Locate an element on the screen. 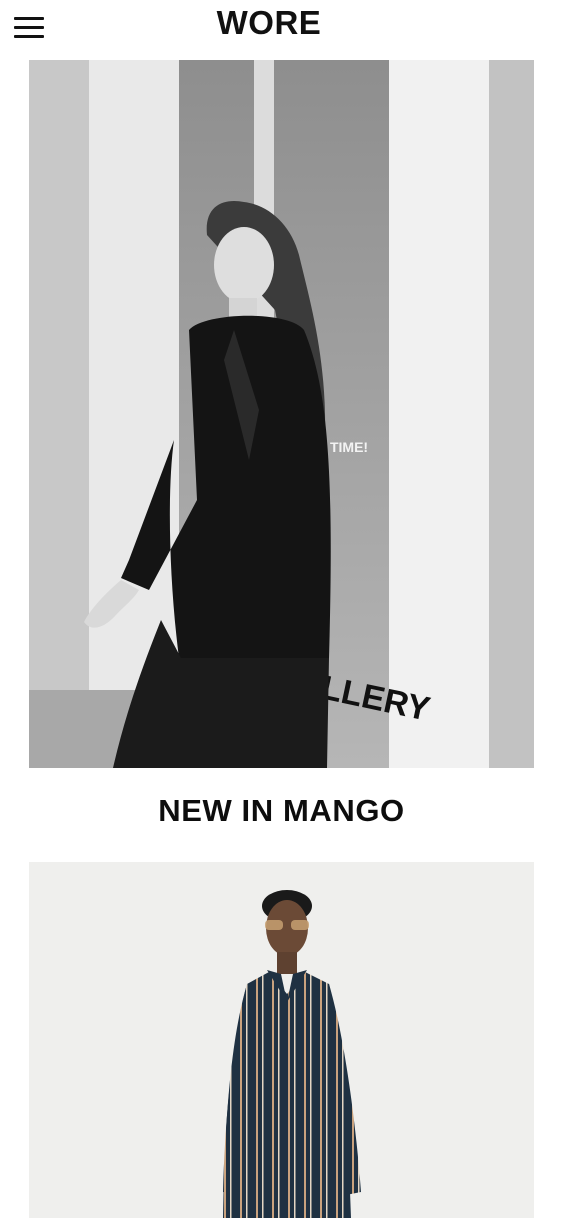  section-title: NEW IN MANGO is located at coordinates (281, 811).